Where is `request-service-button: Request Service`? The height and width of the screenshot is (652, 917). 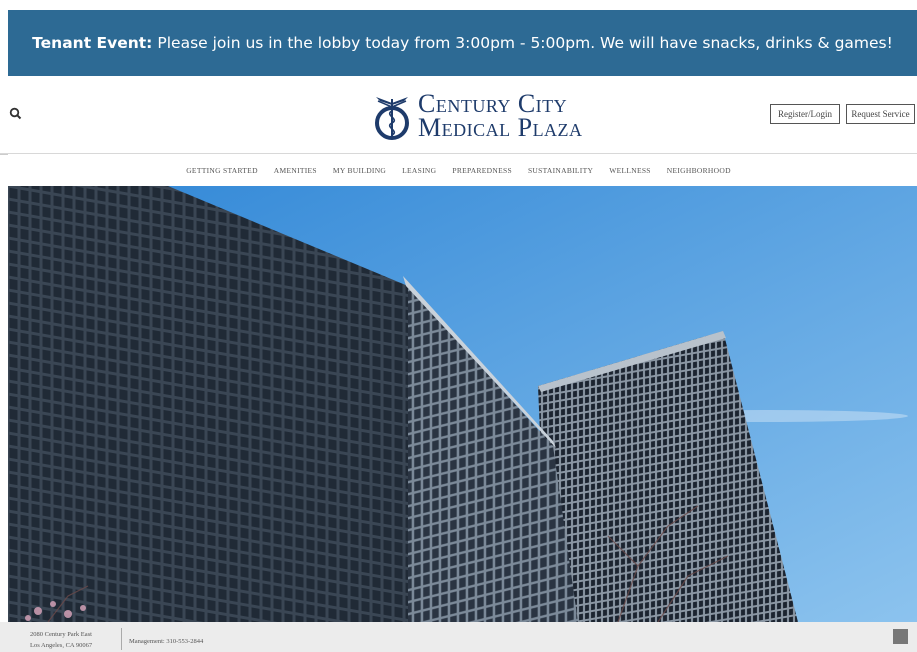
request-service-button: Request Service is located at coordinates (880, 114).